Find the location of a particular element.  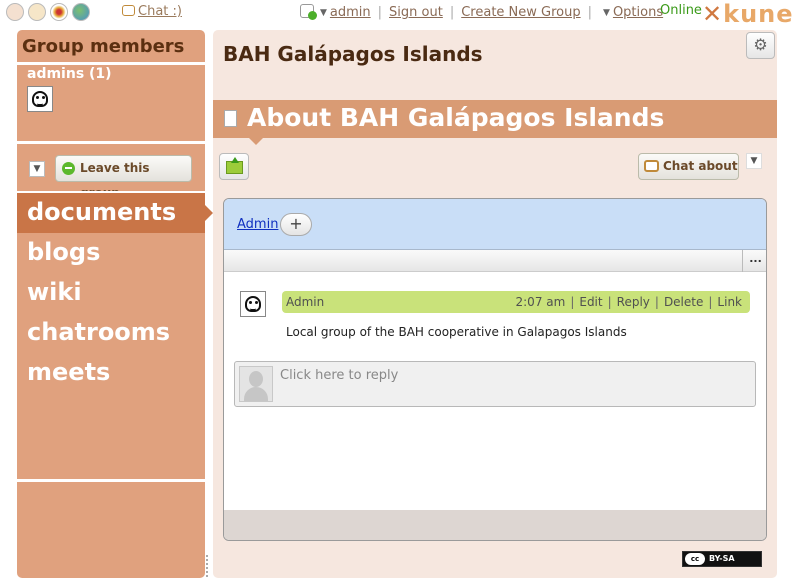

license-label: BY-SA is located at coordinates (722, 558).